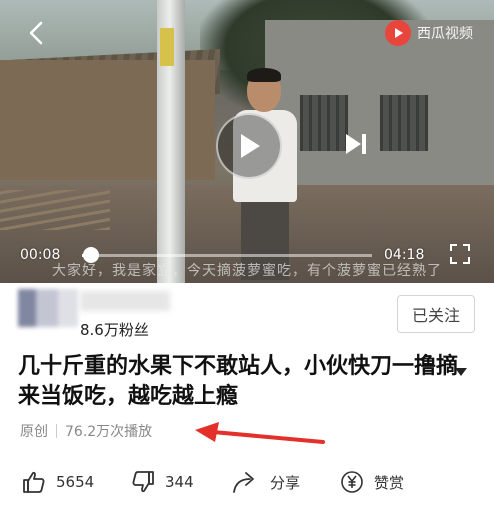 The width and height of the screenshot is (494, 517). I want to click on next-video-icon, so click(356, 144).